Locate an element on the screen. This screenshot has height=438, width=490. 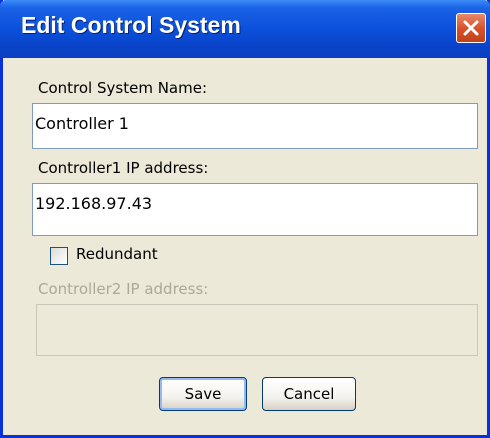
redundant-label: Redundant is located at coordinates (117, 254).